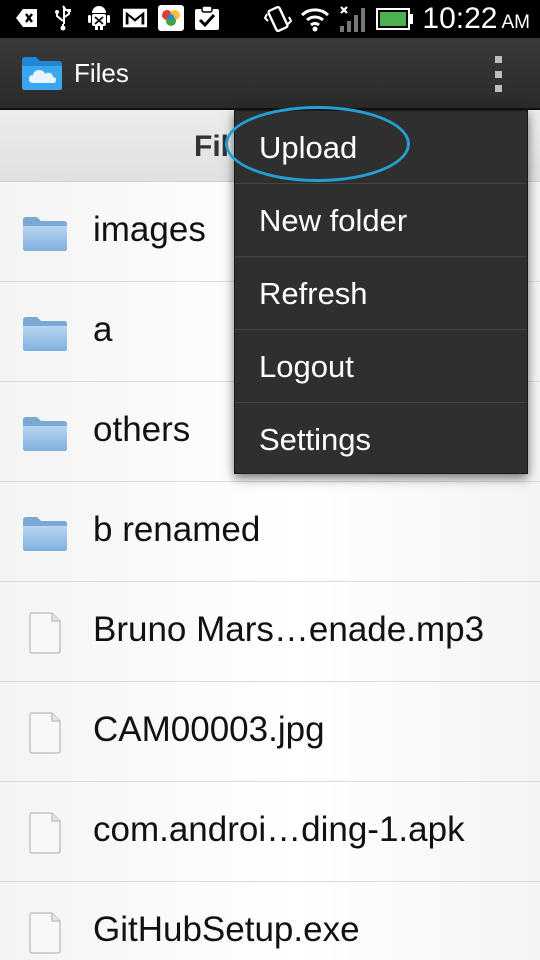  I want to click on system-status: 10:22 AM, so click(397, 19).